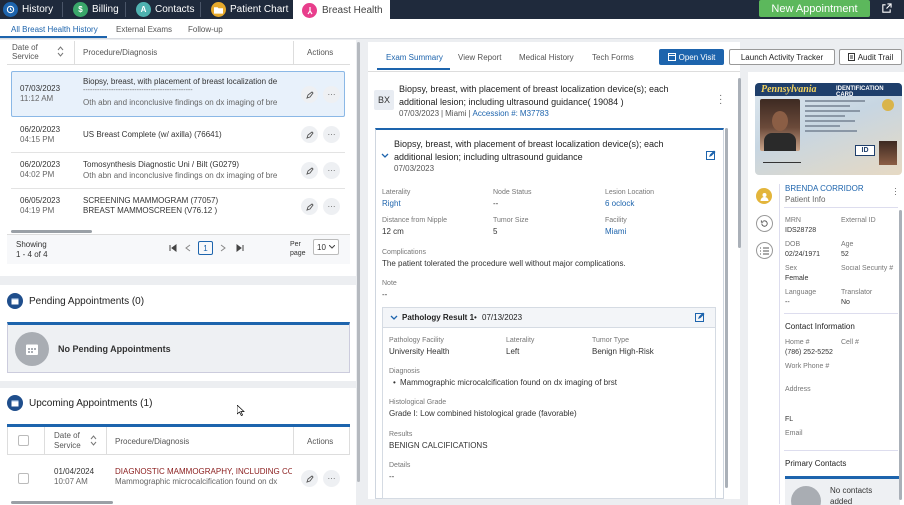  Describe the element at coordinates (173, 248) in the screenshot. I see `first-page-icon` at that location.